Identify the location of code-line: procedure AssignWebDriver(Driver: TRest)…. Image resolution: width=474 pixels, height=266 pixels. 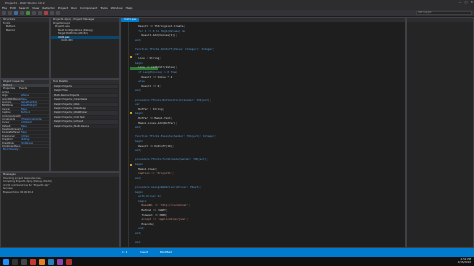
(168, 187).